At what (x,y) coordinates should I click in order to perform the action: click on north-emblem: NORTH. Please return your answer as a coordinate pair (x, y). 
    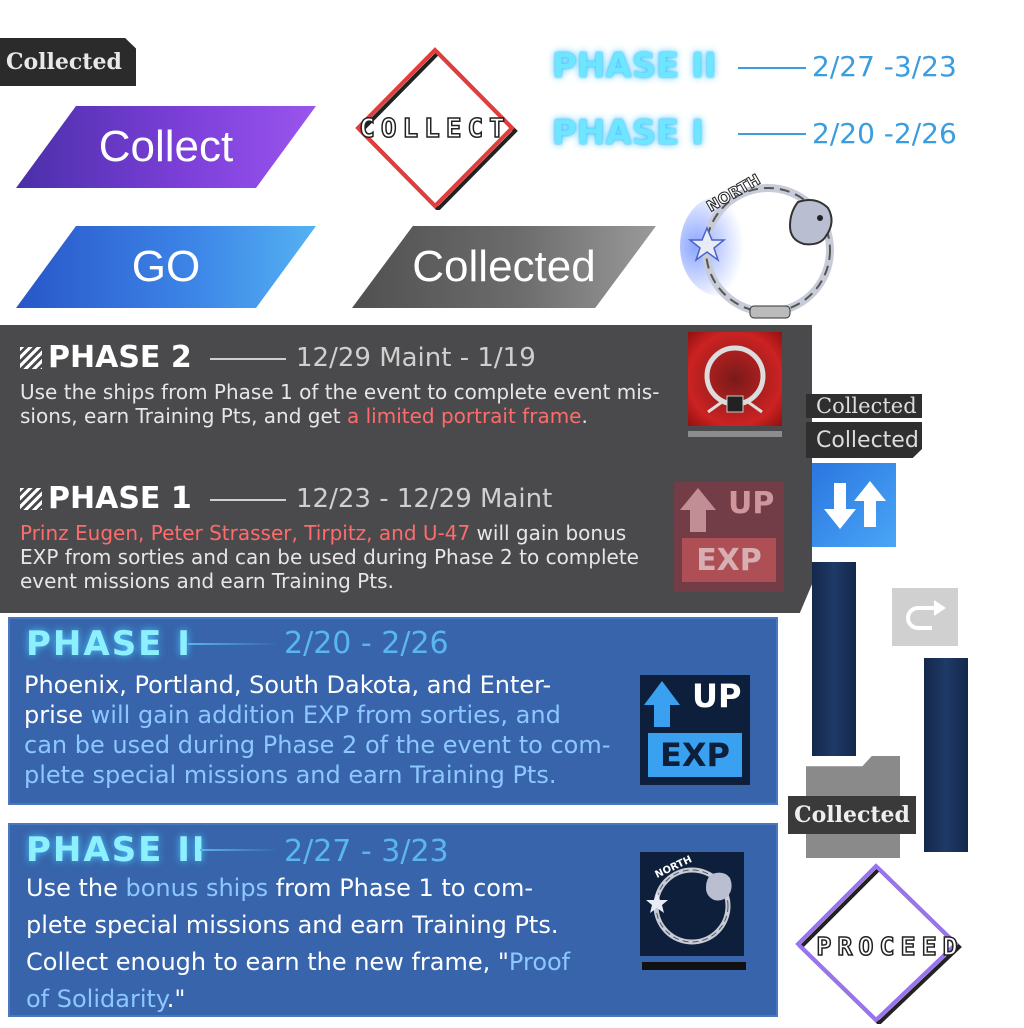
    Looking at the image, I should click on (767, 246).